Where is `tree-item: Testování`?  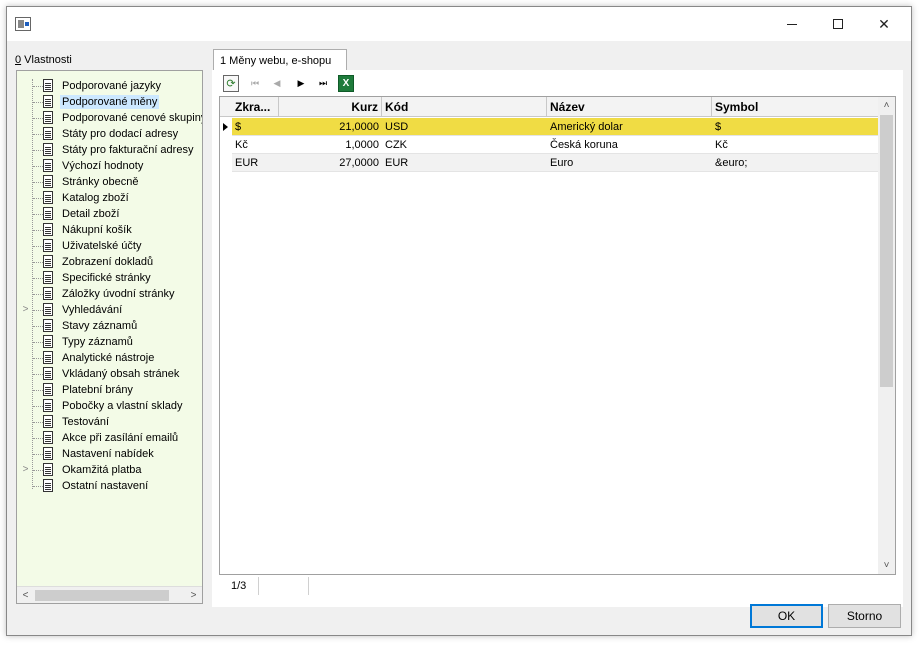
tree-item: Testování is located at coordinates (109, 422).